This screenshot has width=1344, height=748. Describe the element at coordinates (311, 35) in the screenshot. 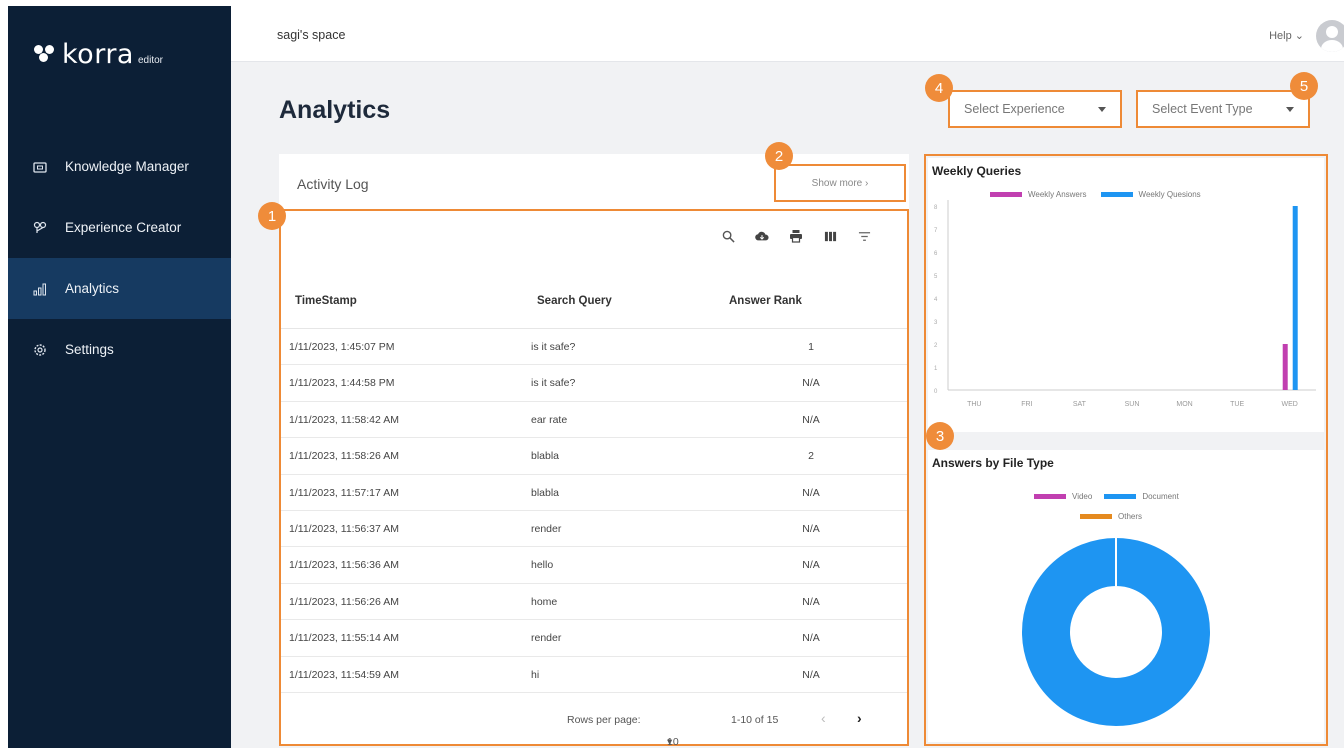

I see `workspace-name: sagi's space` at that location.